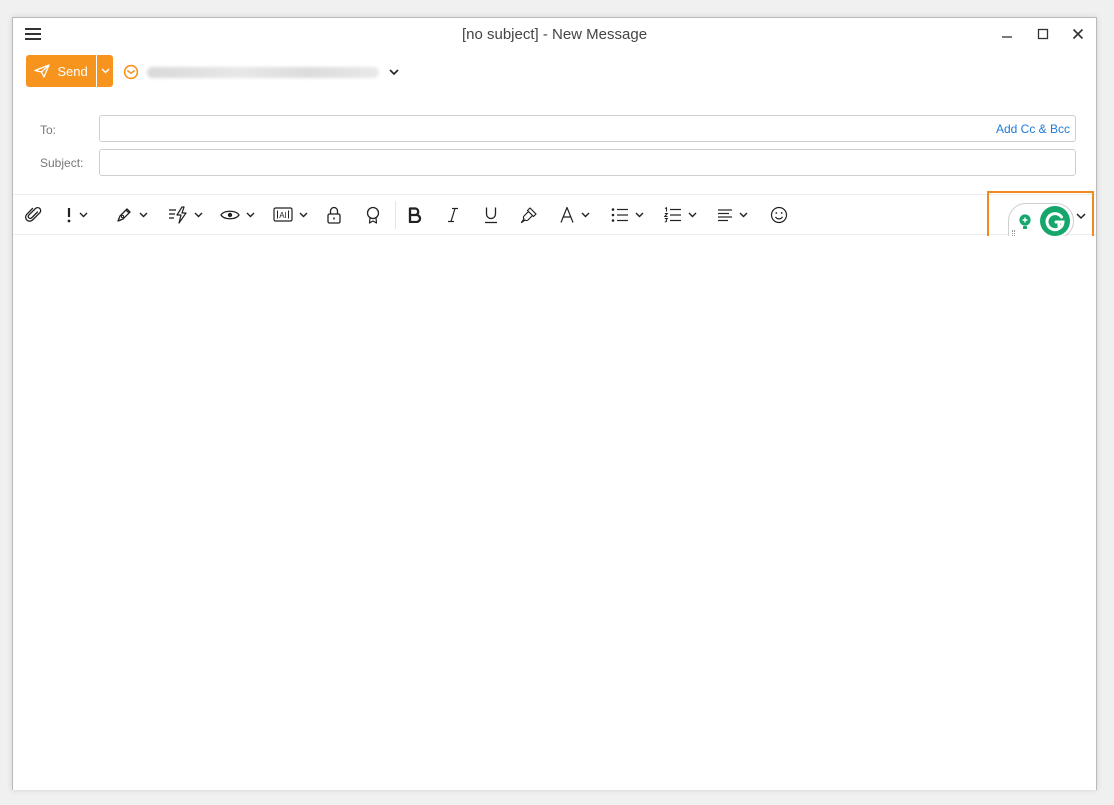 This screenshot has width=1114, height=805. I want to click on minimize-button, so click(1007, 34).